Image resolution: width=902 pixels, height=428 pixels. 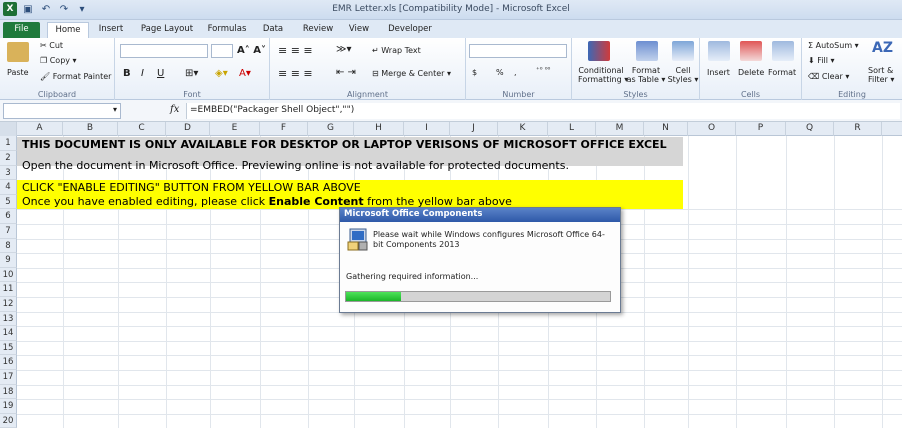 What do you see at coordinates (188, 129) in the screenshot?
I see `column-header: D` at bounding box center [188, 129].